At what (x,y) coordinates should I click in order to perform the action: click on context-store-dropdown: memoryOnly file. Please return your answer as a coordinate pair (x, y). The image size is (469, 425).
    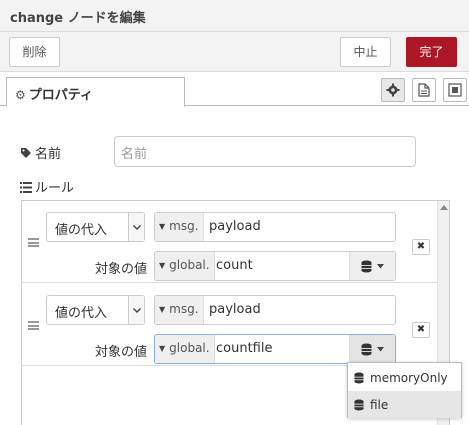
    Looking at the image, I should click on (404, 390).